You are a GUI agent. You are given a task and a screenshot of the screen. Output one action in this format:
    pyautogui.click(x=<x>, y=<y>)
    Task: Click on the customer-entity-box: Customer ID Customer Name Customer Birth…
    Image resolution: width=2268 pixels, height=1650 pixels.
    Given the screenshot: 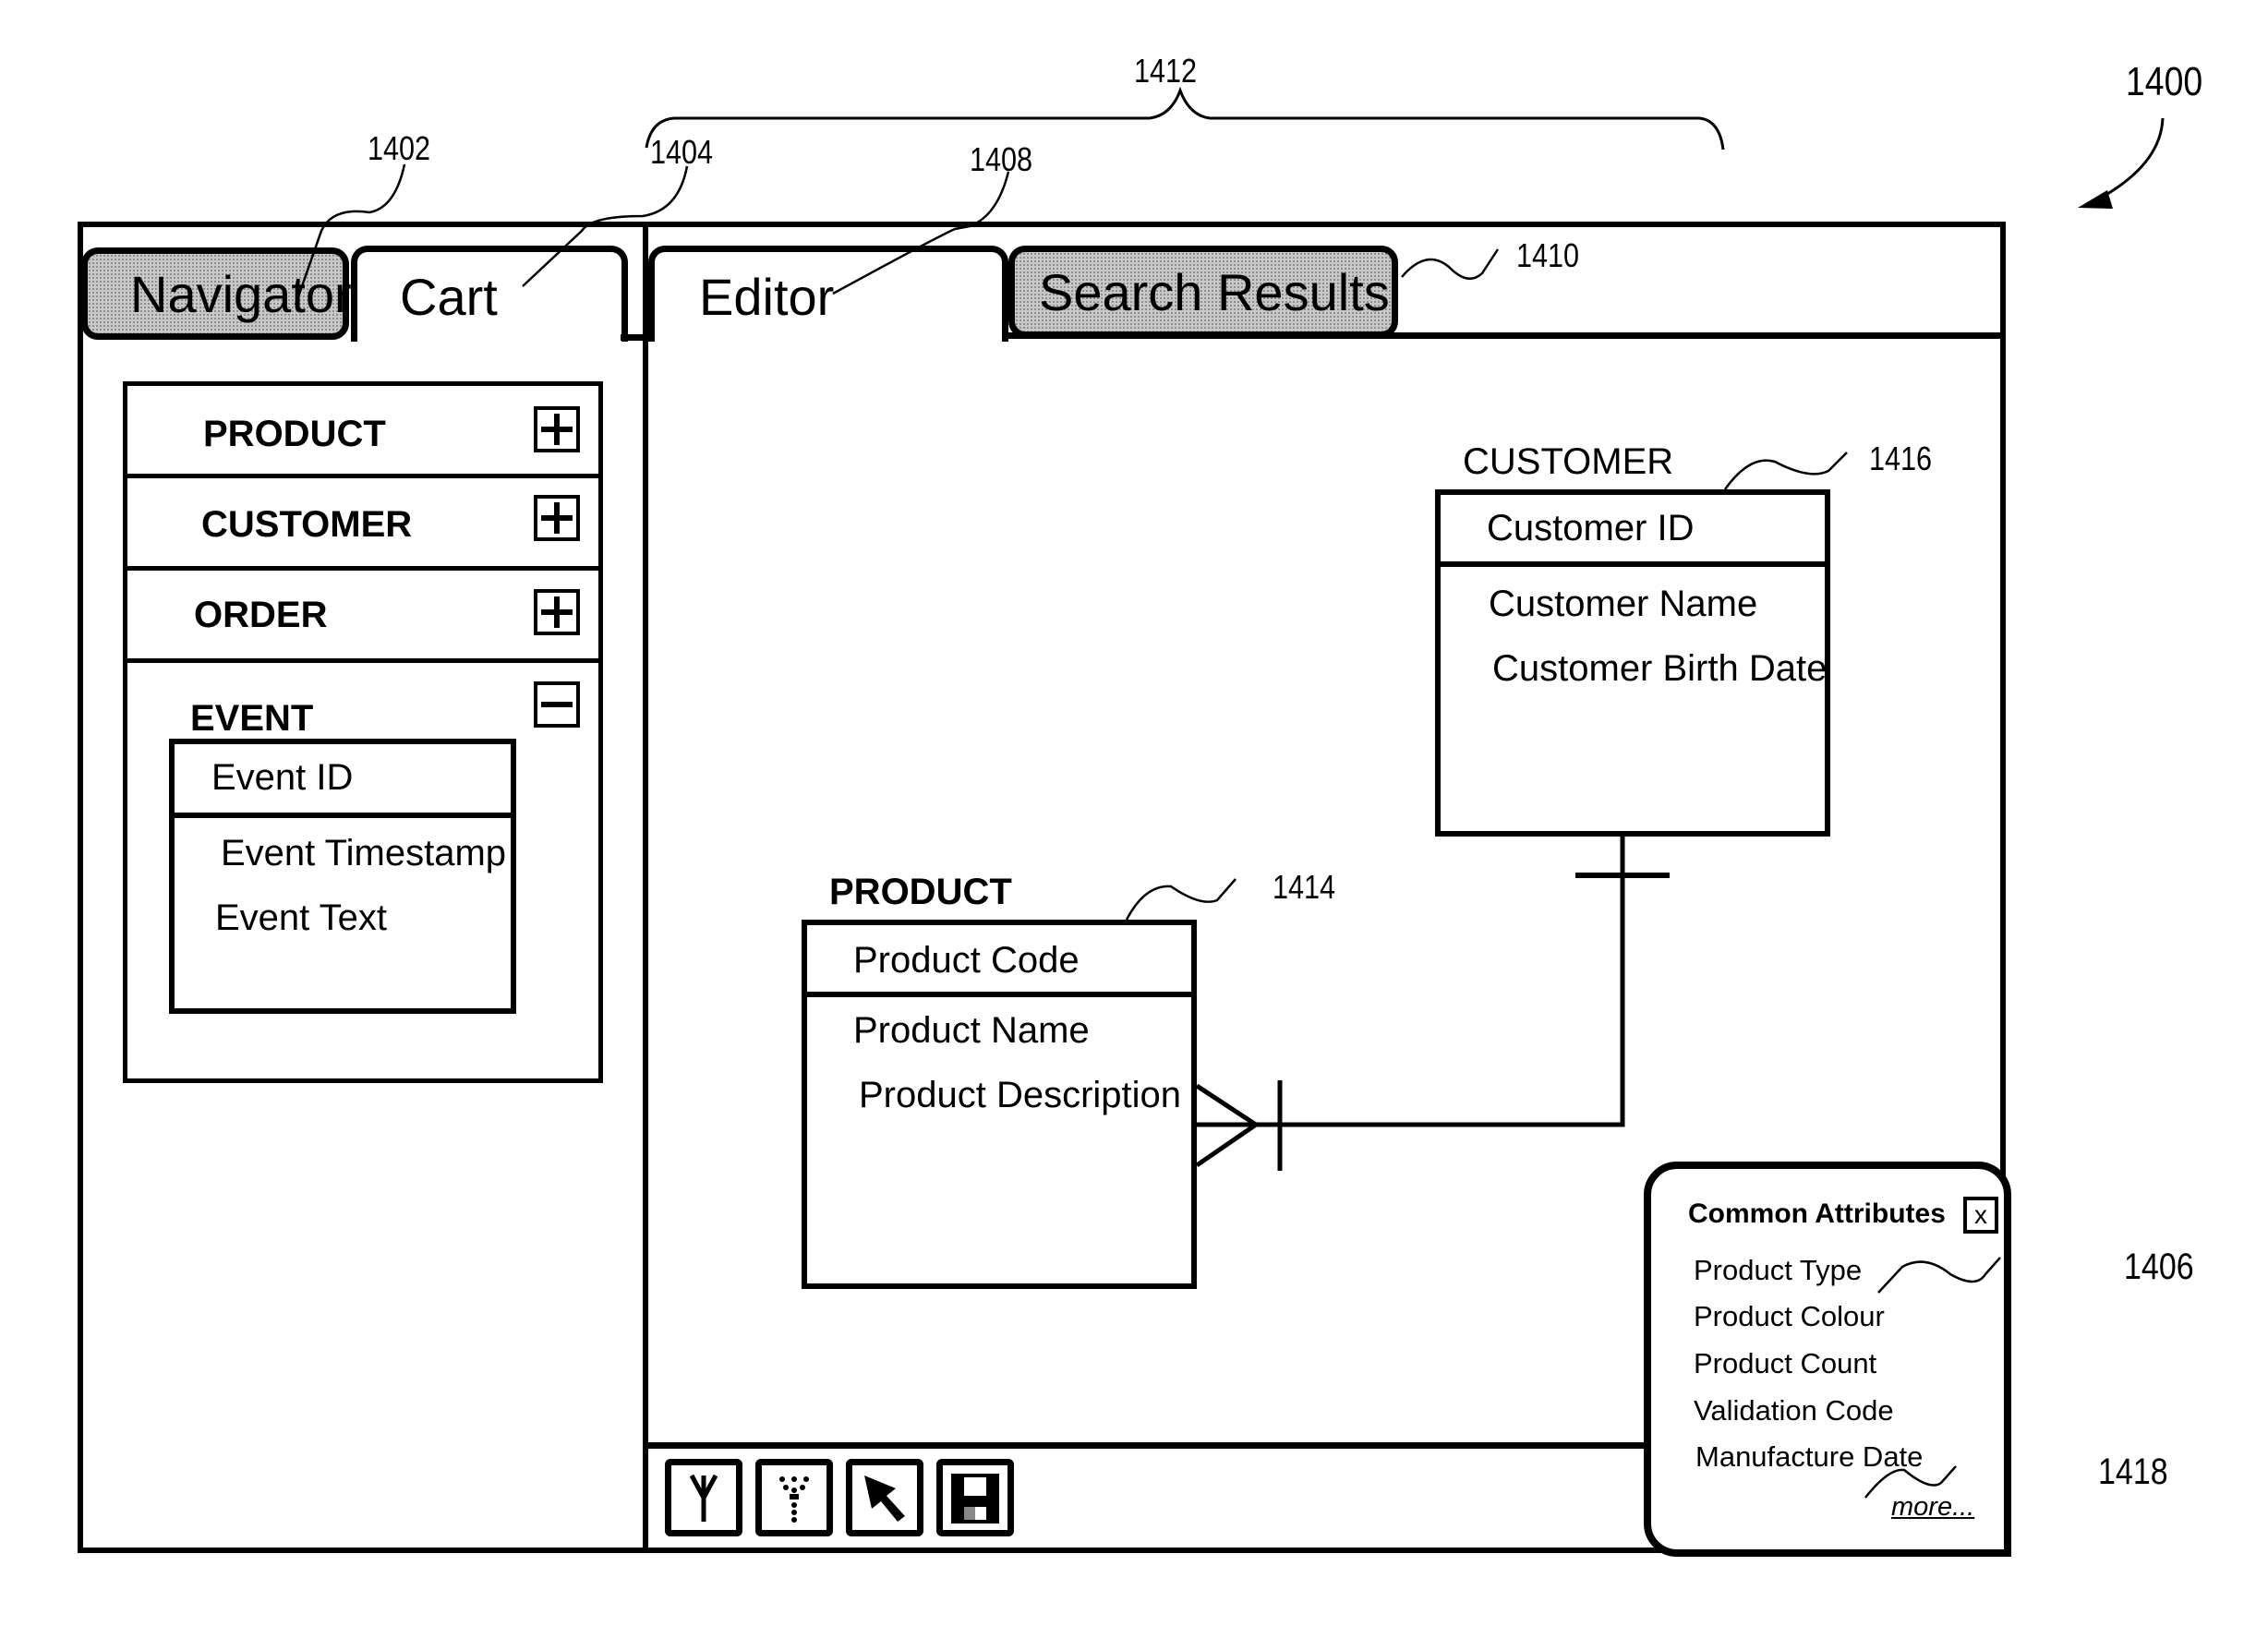 What is the action you would take?
    pyautogui.click(x=1632, y=663)
    